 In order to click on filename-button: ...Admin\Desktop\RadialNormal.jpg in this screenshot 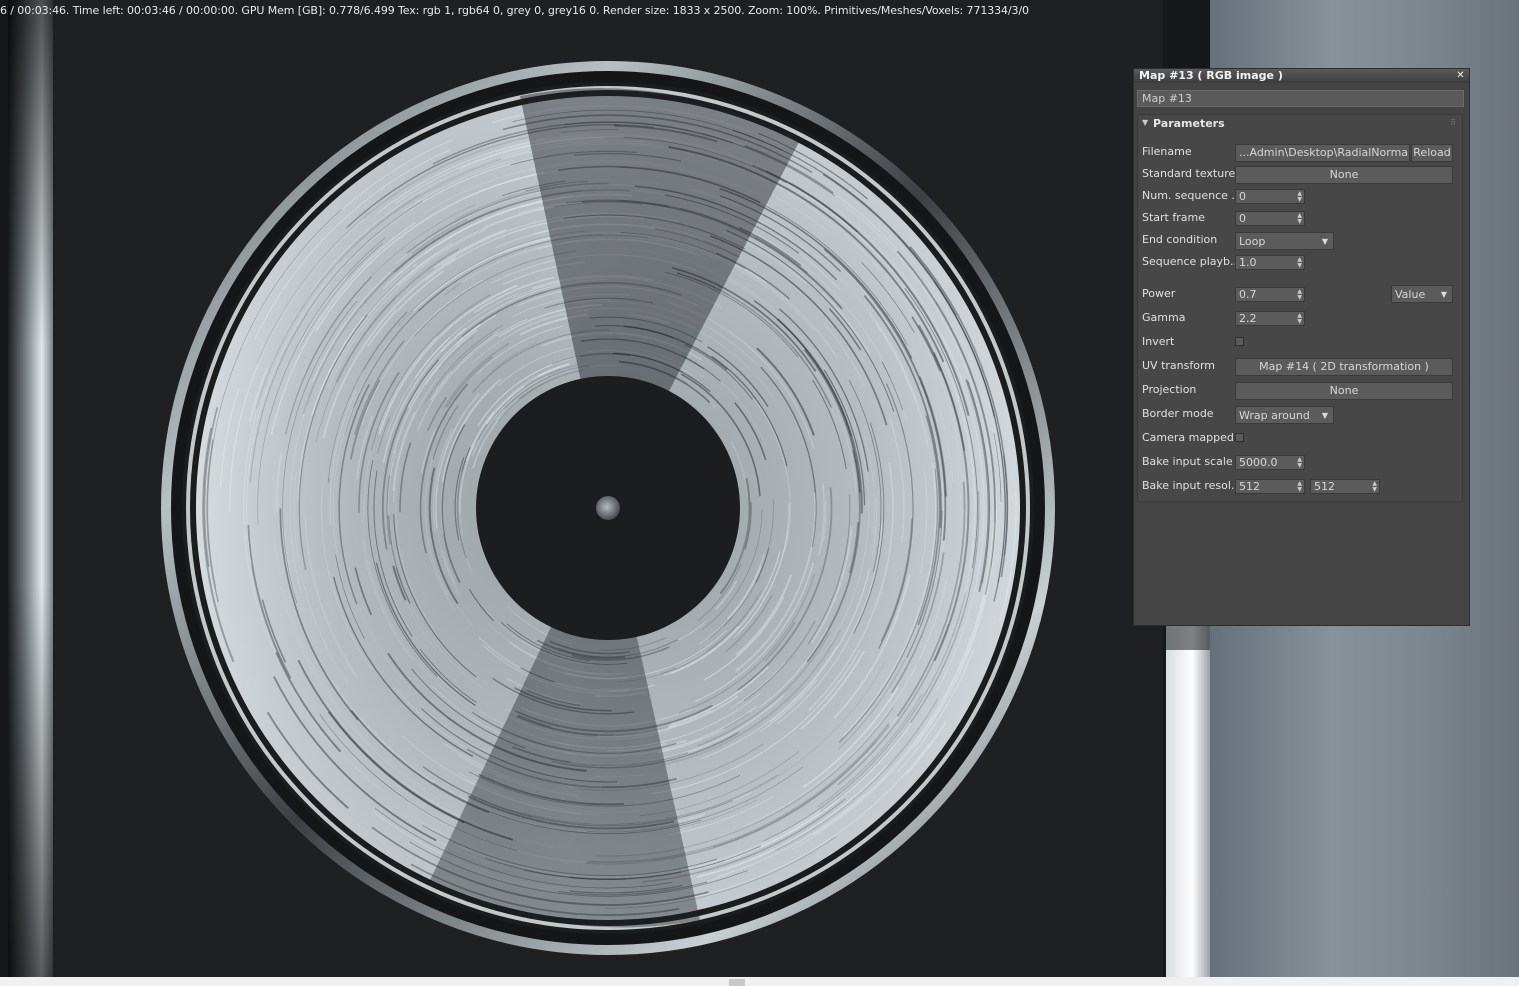, I will do `click(1322, 153)`.